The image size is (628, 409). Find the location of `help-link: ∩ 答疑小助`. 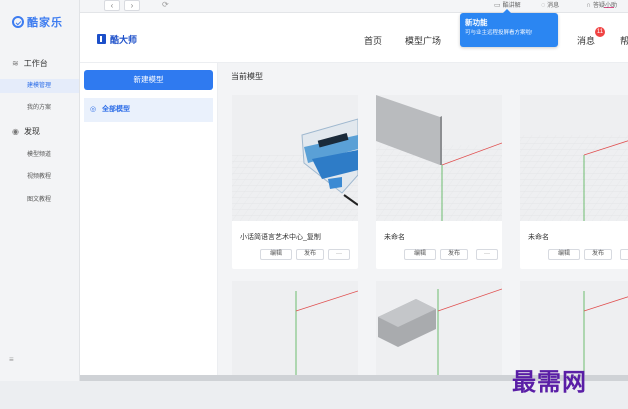

help-link: ∩ 答疑小助 is located at coordinates (601, 6).